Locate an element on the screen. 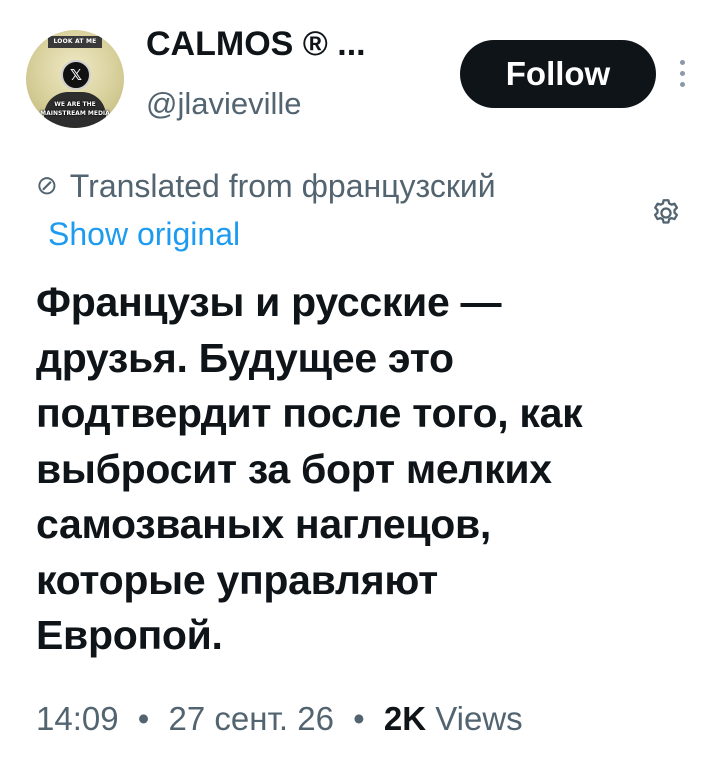 The height and width of the screenshot is (768, 723). avatar: LOOK AT ME 𝕏 WE ARE THE MAINSTREAM MEDIA is located at coordinates (75, 79).